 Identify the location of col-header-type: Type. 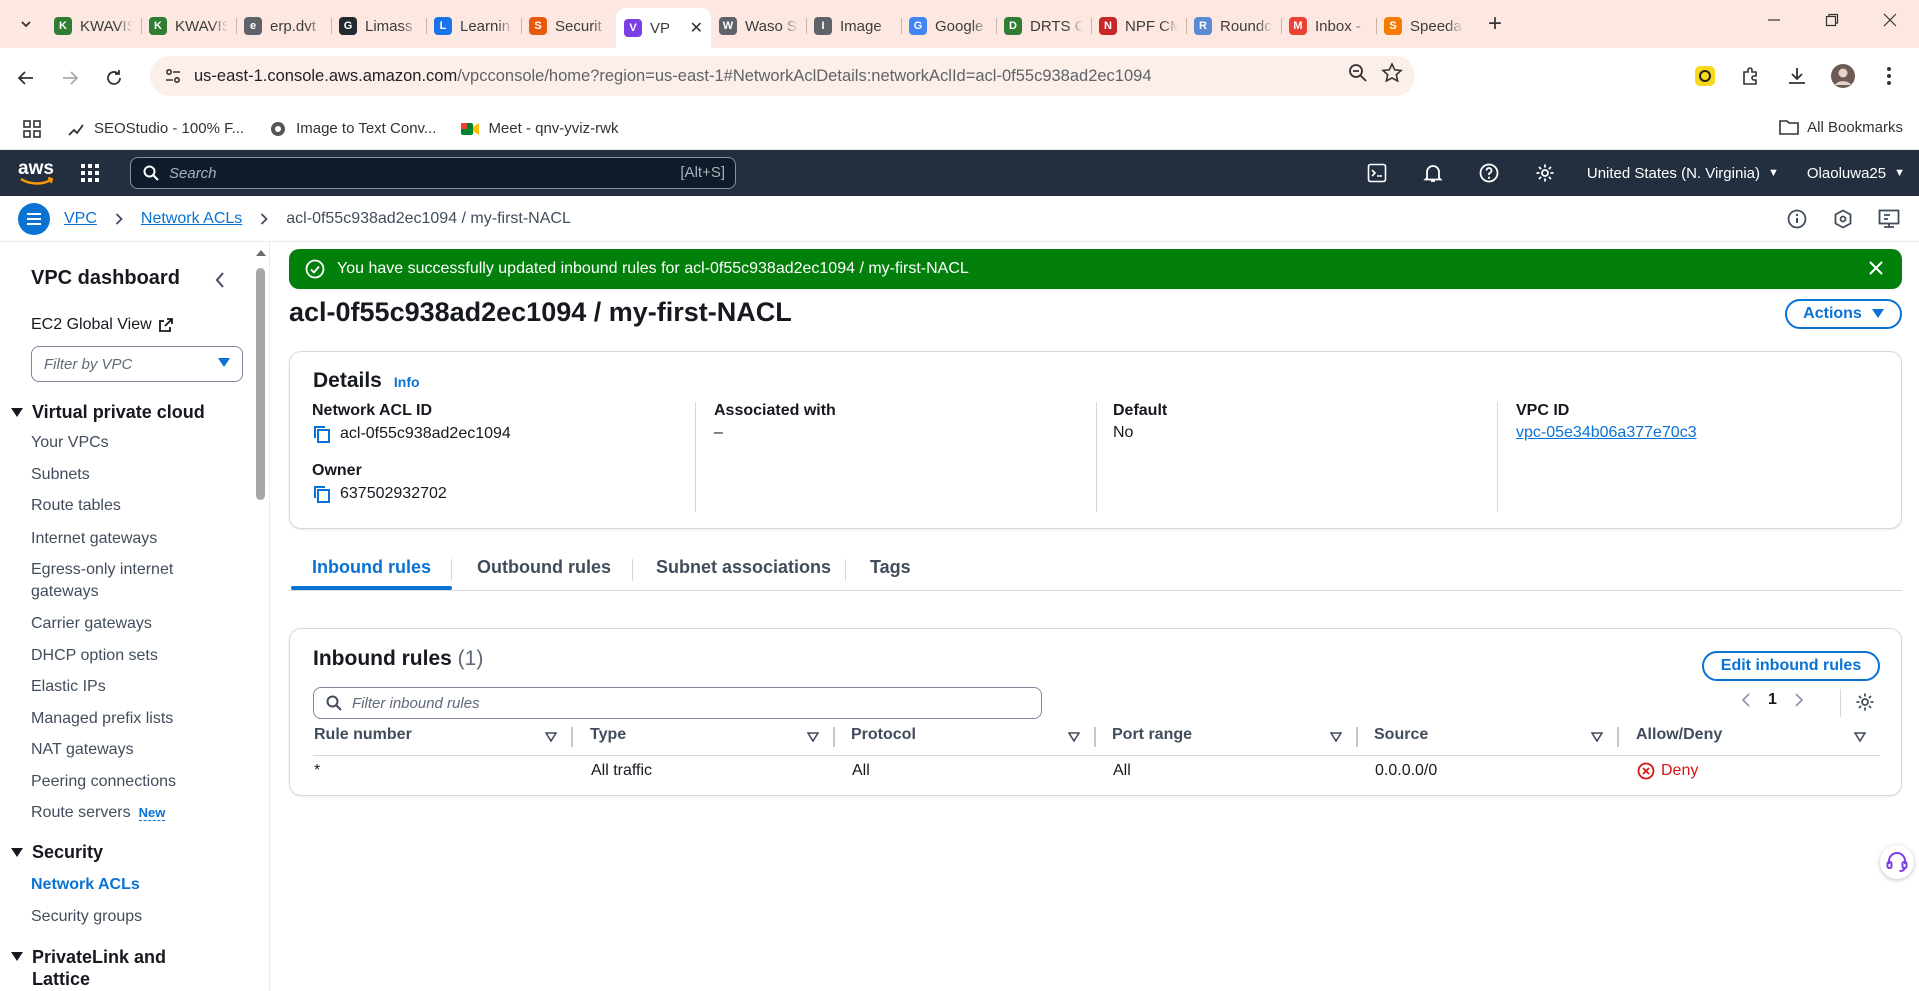
(608, 735).